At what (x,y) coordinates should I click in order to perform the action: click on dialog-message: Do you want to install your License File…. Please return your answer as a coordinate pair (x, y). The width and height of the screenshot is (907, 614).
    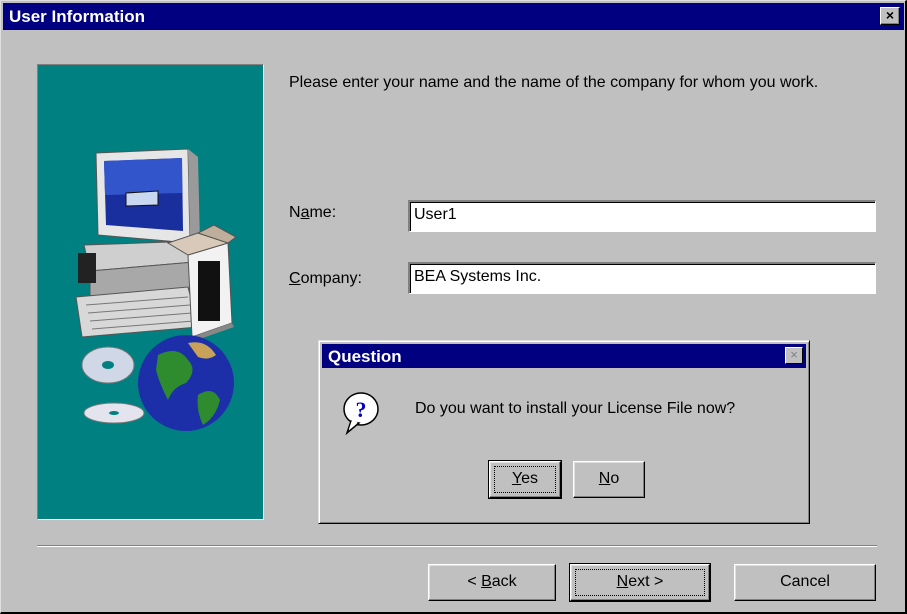
    Looking at the image, I should click on (575, 408).